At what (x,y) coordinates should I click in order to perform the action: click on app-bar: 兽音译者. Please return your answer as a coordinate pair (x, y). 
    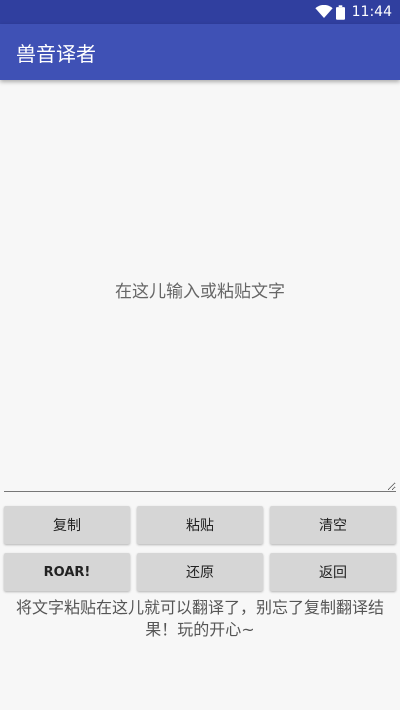
    Looking at the image, I should click on (200, 52).